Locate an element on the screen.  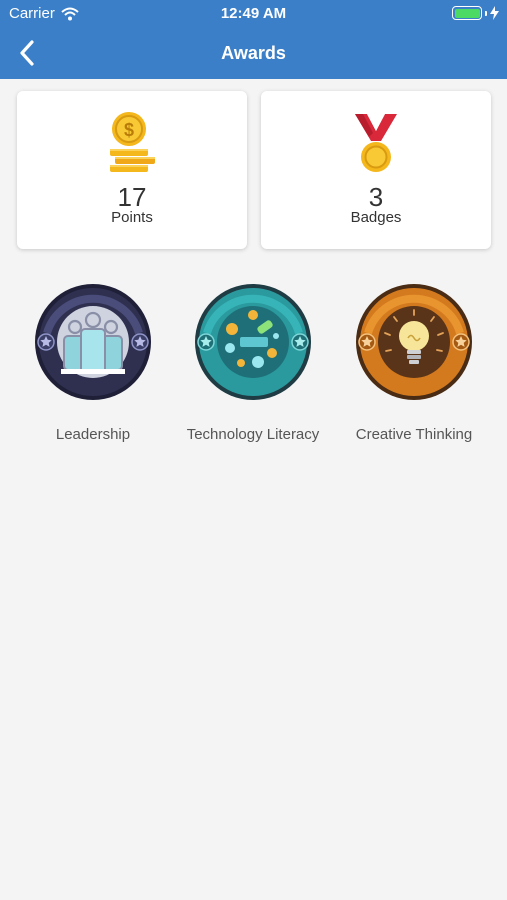
points-card: $ 17 Points is located at coordinates (132, 170).